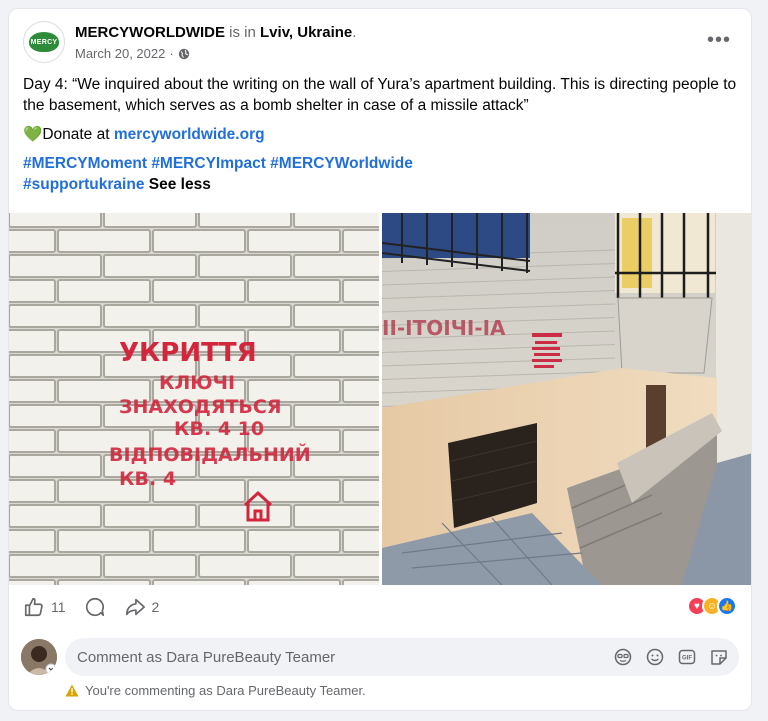 The width and height of the screenshot is (768, 721). What do you see at coordinates (380, 607) in the screenshot?
I see `reactions-bar: 11 2 ♥ ☺ 👍` at bounding box center [380, 607].